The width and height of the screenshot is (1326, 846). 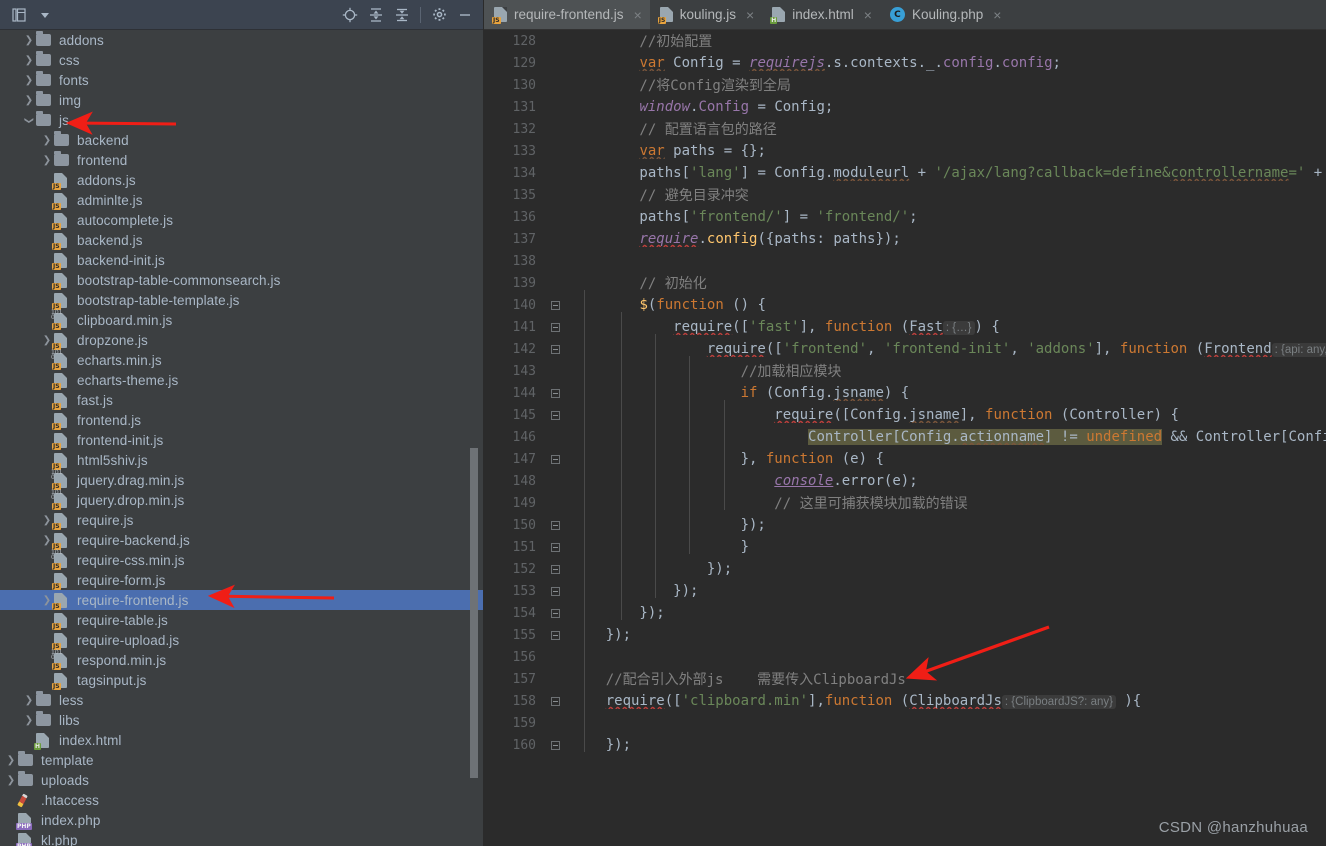 I want to click on tree-row: ❯JStagsinput.js, so click(x=242, y=680).